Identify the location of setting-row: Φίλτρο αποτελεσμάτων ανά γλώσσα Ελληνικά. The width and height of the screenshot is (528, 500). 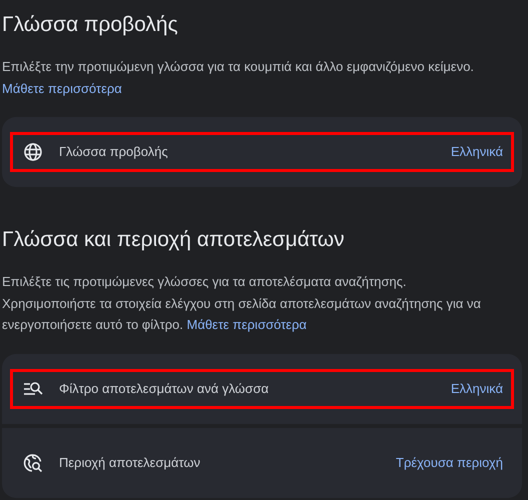
(262, 389).